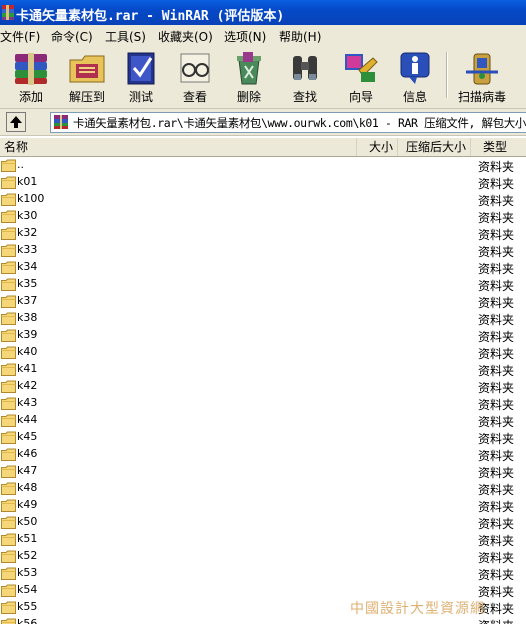 This screenshot has width=526, height=624. Describe the element at coordinates (263, 505) in the screenshot. I see `file-row: k49 资料夹` at that location.